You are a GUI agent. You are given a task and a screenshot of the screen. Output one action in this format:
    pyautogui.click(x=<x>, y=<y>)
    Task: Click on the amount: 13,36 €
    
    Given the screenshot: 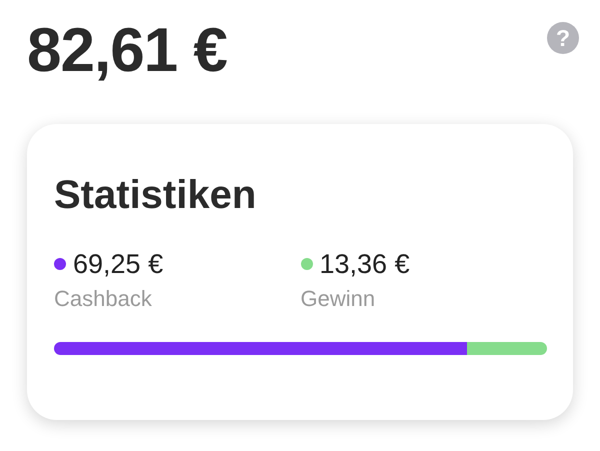 What is the action you would take?
    pyautogui.click(x=365, y=264)
    